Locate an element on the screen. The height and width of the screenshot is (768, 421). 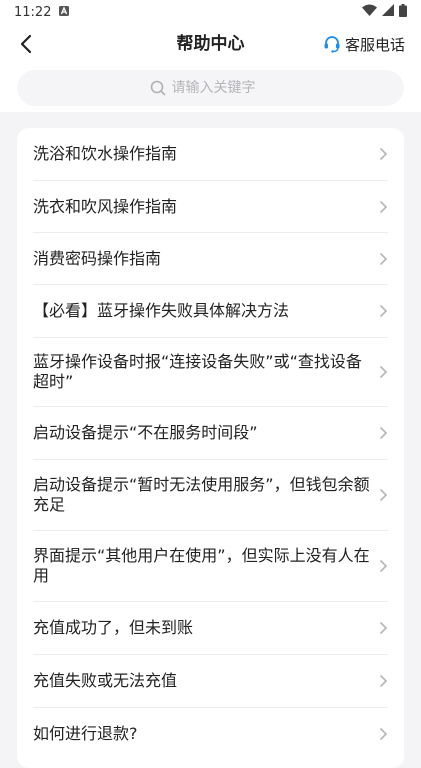
status-time: 11:22 is located at coordinates (33, 12).